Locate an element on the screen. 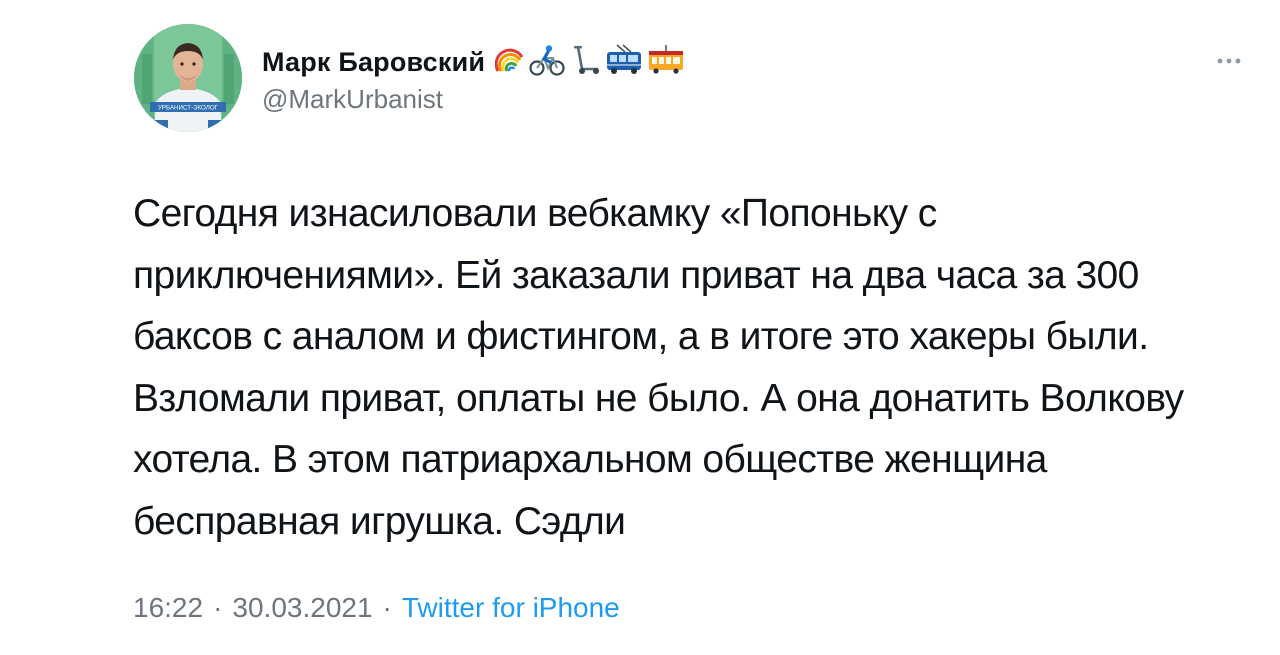 The height and width of the screenshot is (655, 1280). more-horizontal-icon is located at coordinates (1229, 61).